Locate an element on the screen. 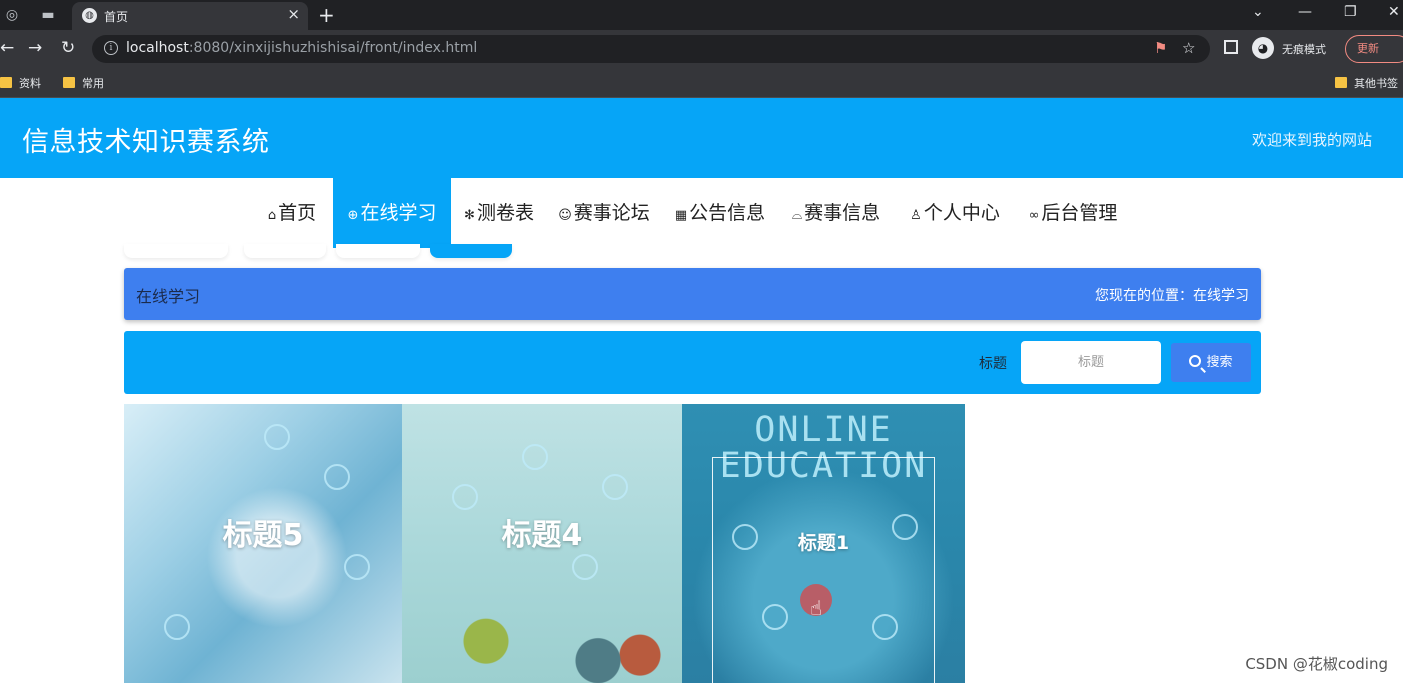  nav-item-forum: ☺ 赛事论坛 is located at coordinates (604, 213).